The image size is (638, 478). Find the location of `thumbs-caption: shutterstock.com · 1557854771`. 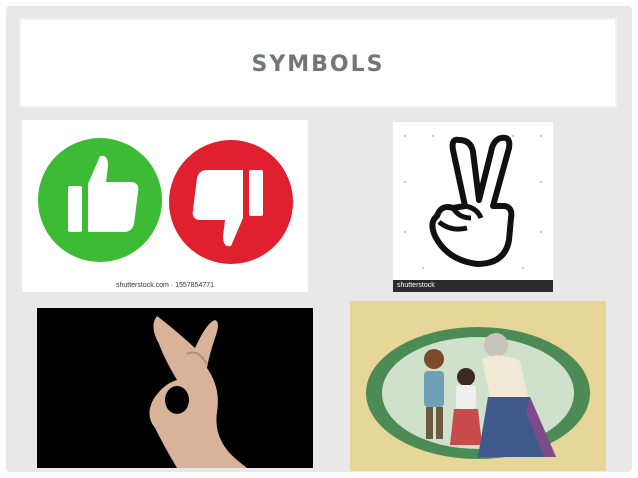

thumbs-caption: shutterstock.com · 1557854771 is located at coordinates (165, 285).